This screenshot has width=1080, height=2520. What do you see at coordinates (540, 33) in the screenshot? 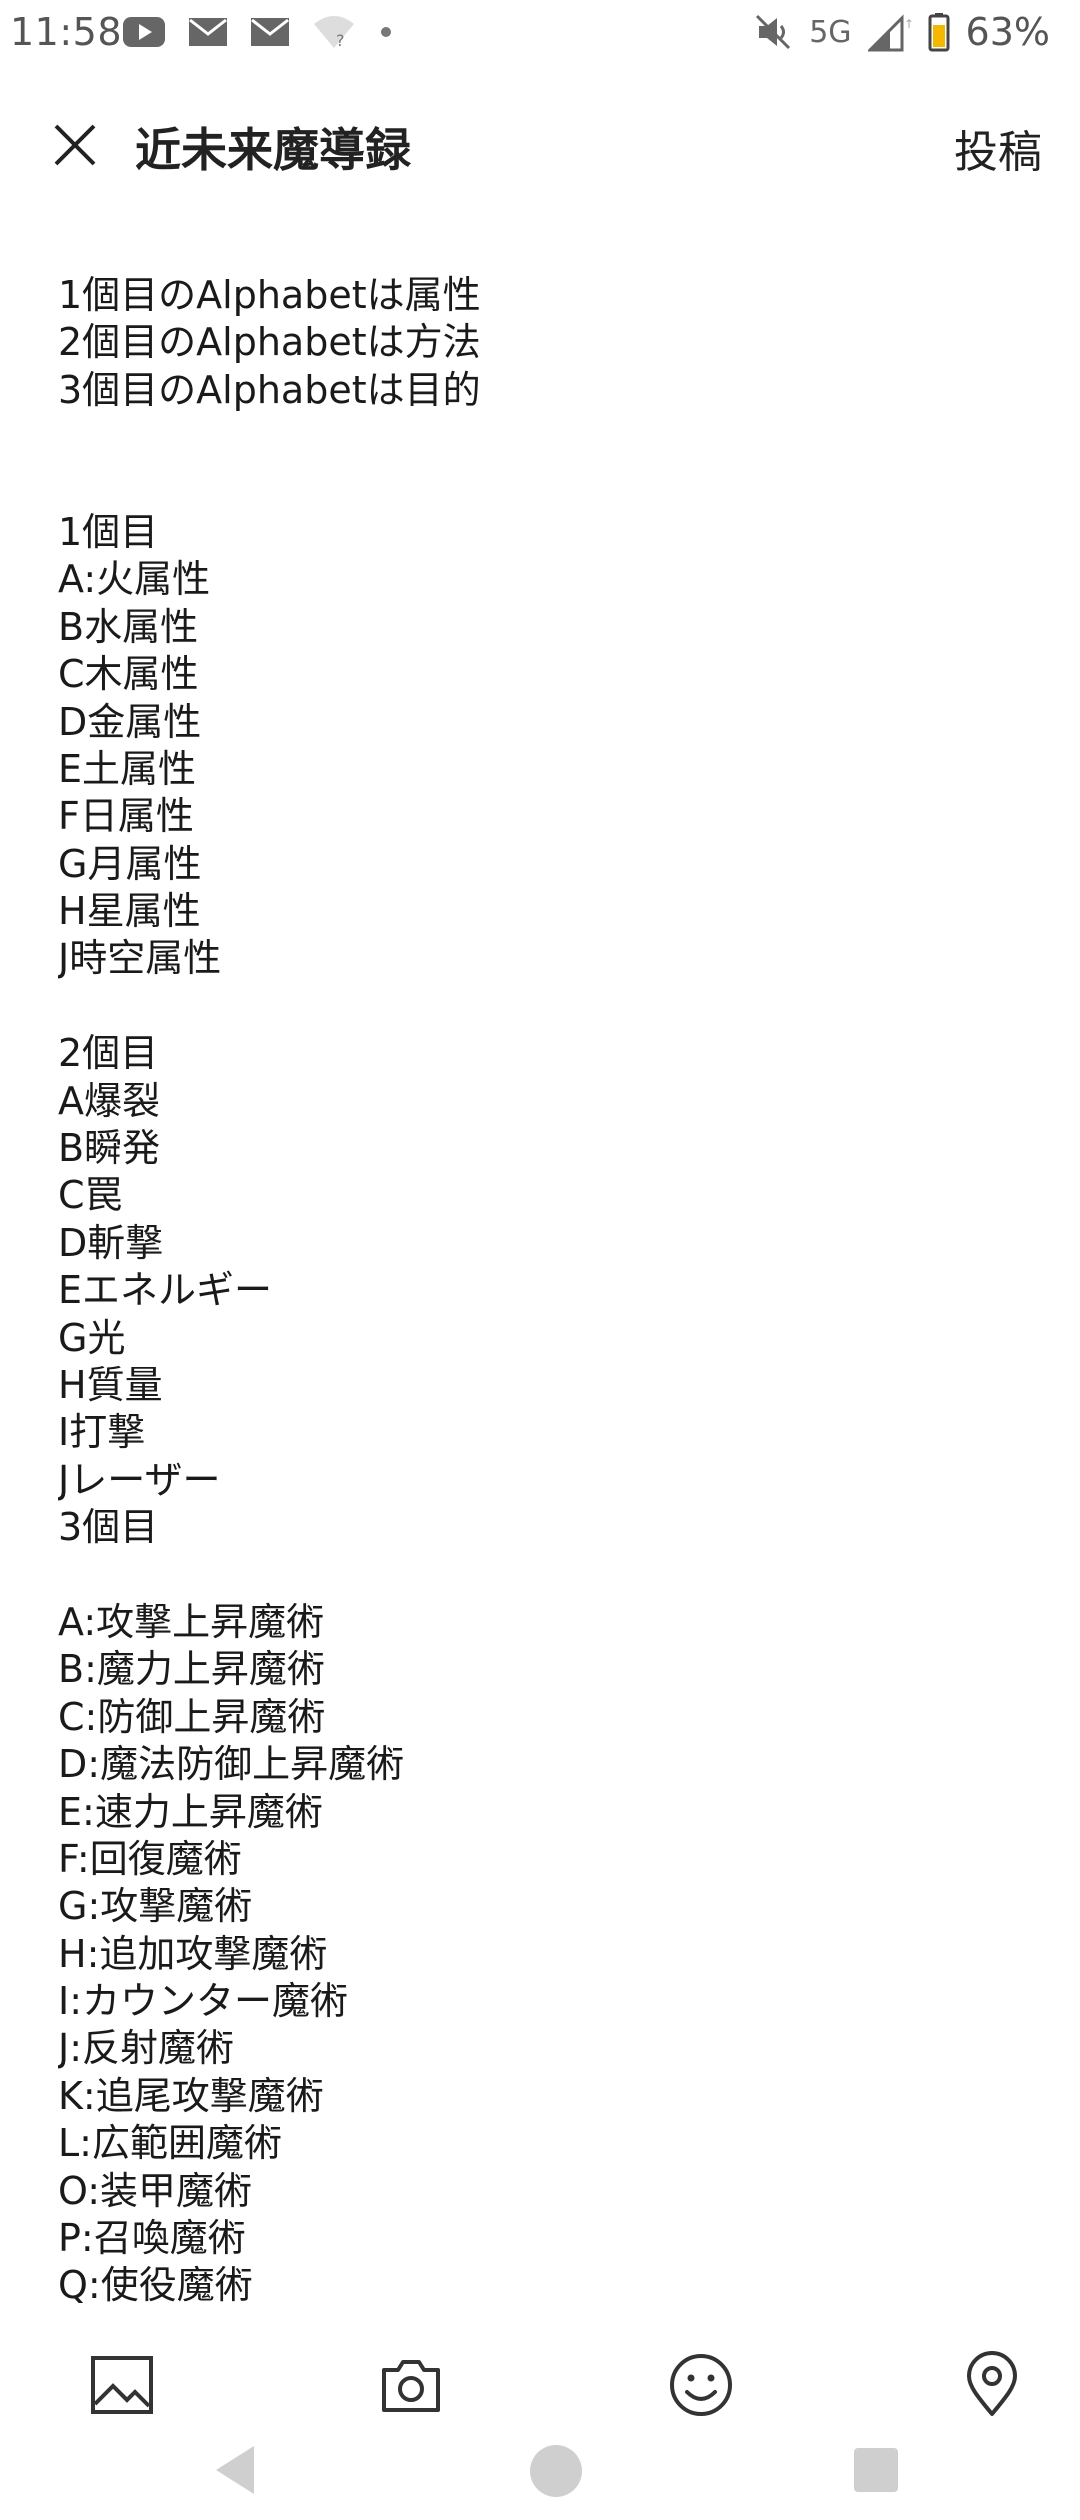
I see `status-bar: 11:58 ? 5G ↑ 63%` at bounding box center [540, 33].